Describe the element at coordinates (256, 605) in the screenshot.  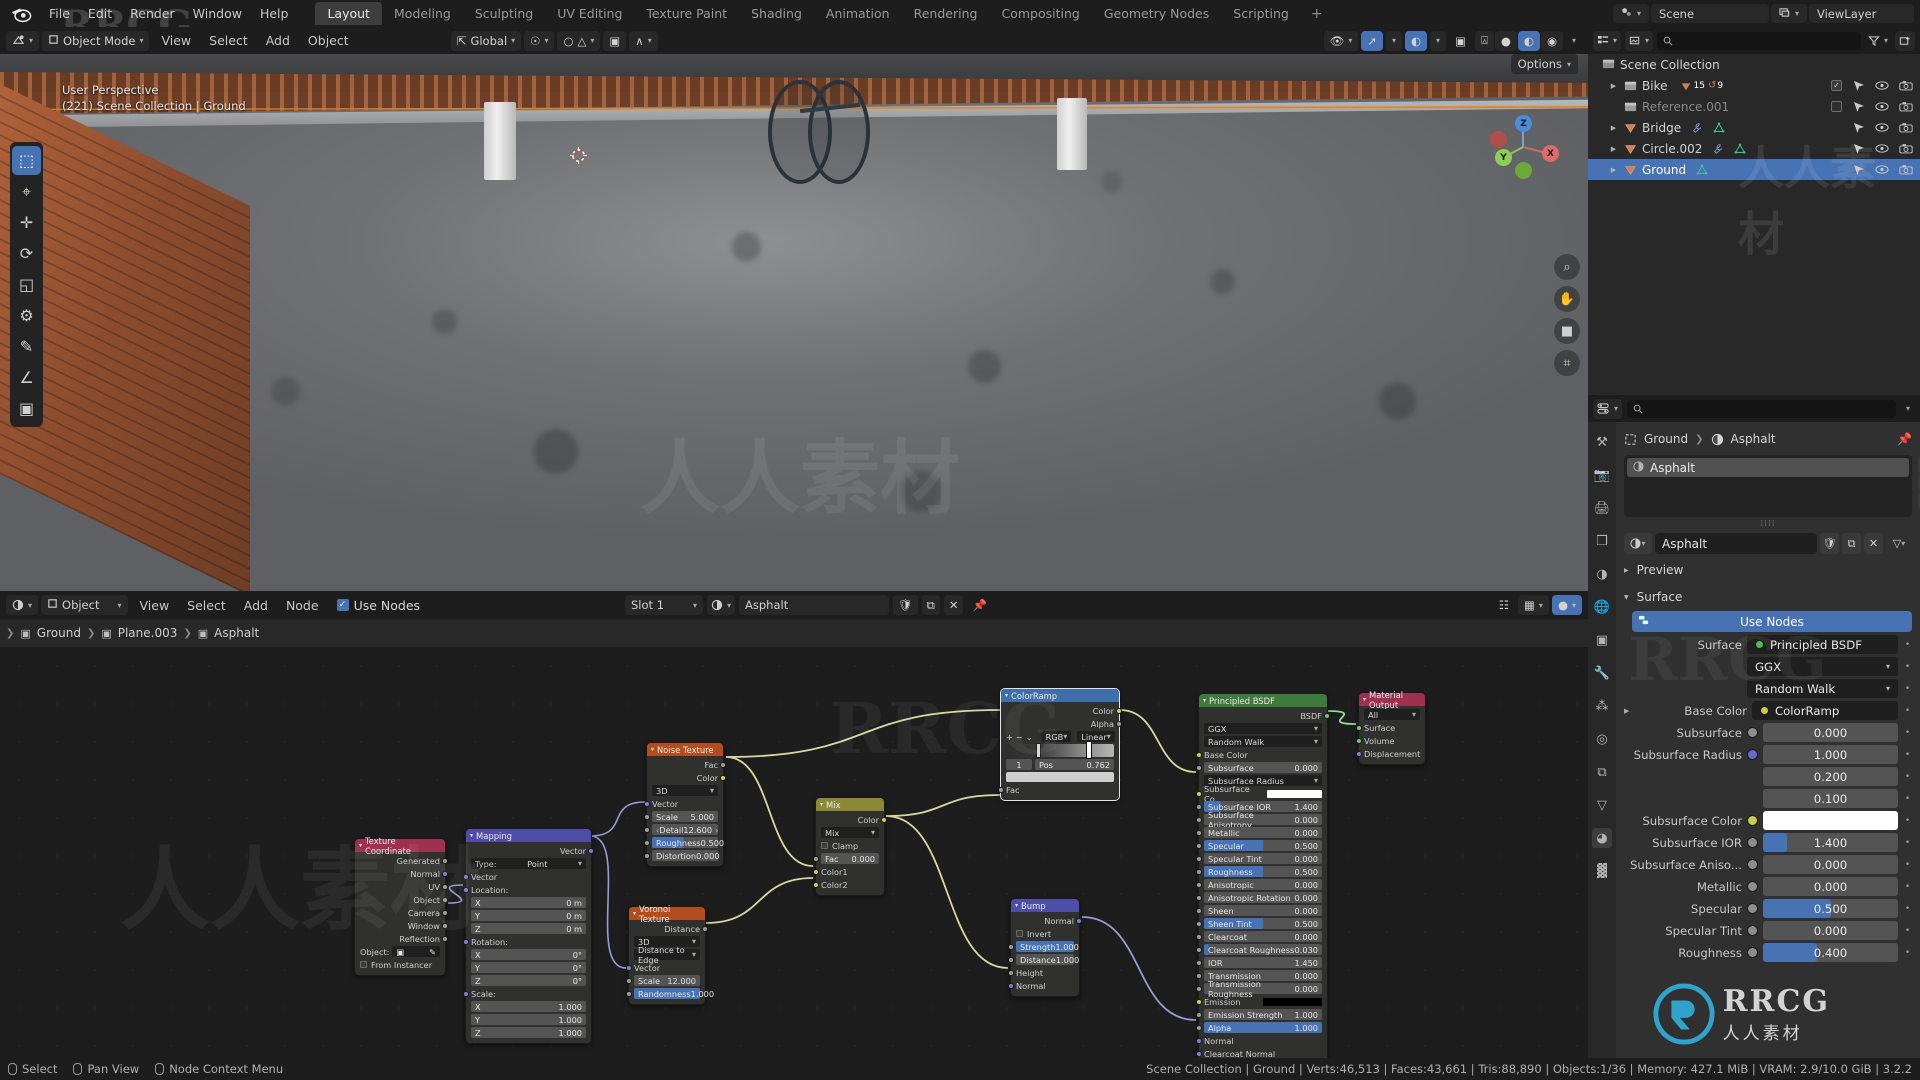
I see `node-menu-add: Add` at that location.